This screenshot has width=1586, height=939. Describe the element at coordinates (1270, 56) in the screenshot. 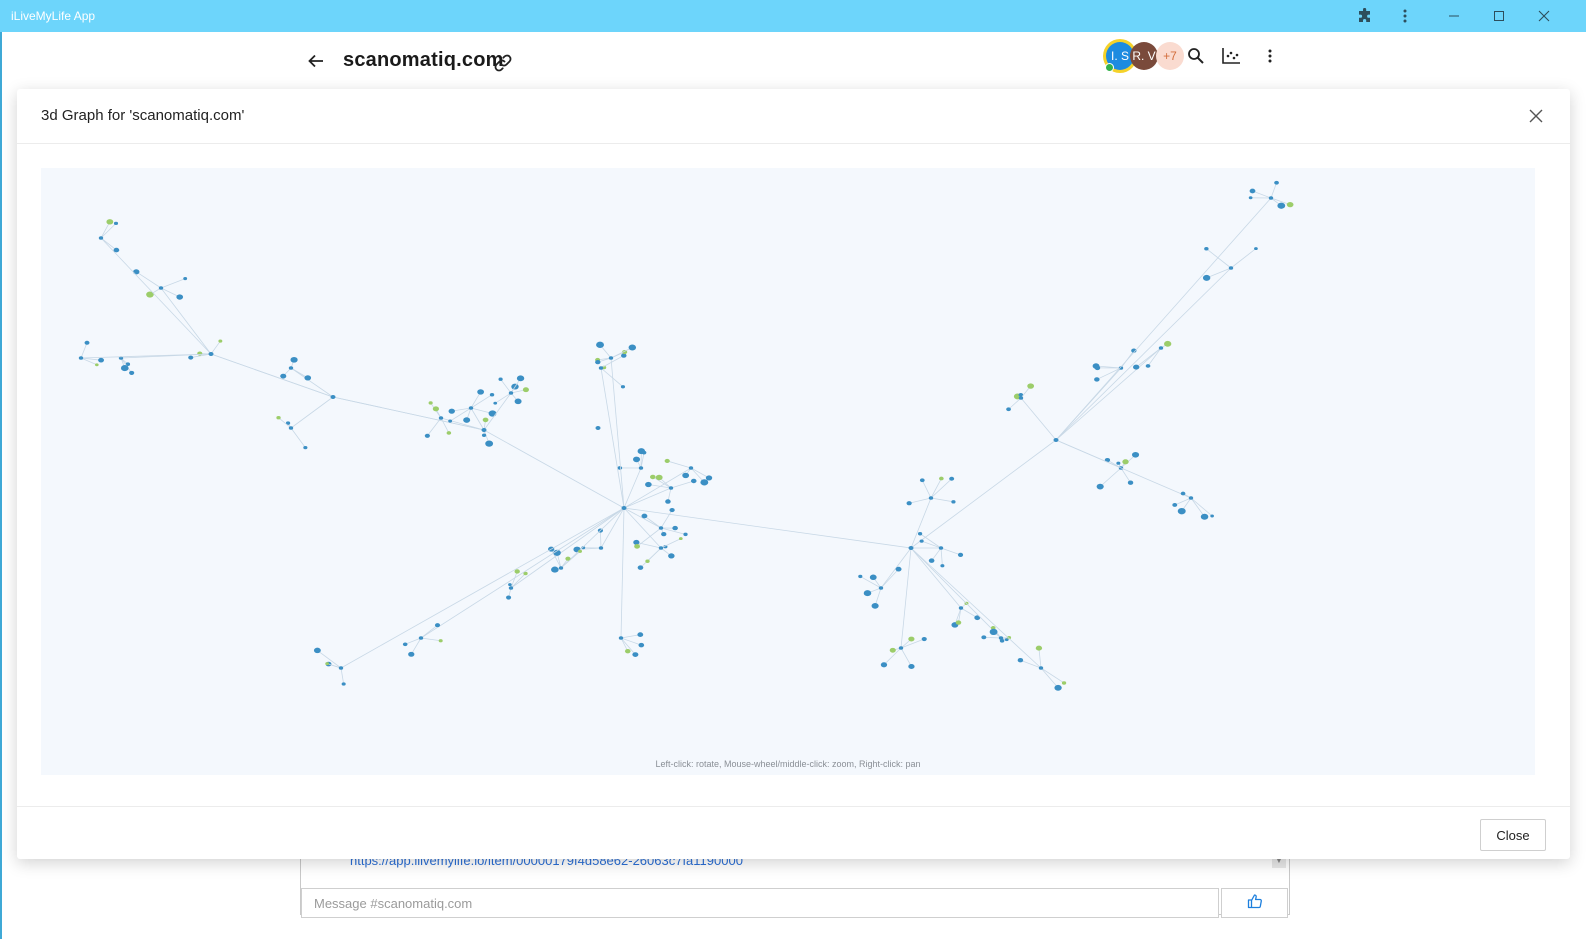

I see `more-vertical-icon` at that location.